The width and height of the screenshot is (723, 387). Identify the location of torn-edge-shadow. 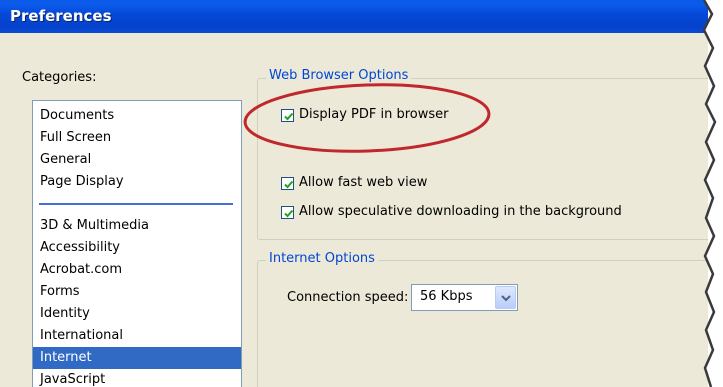
(712, 193).